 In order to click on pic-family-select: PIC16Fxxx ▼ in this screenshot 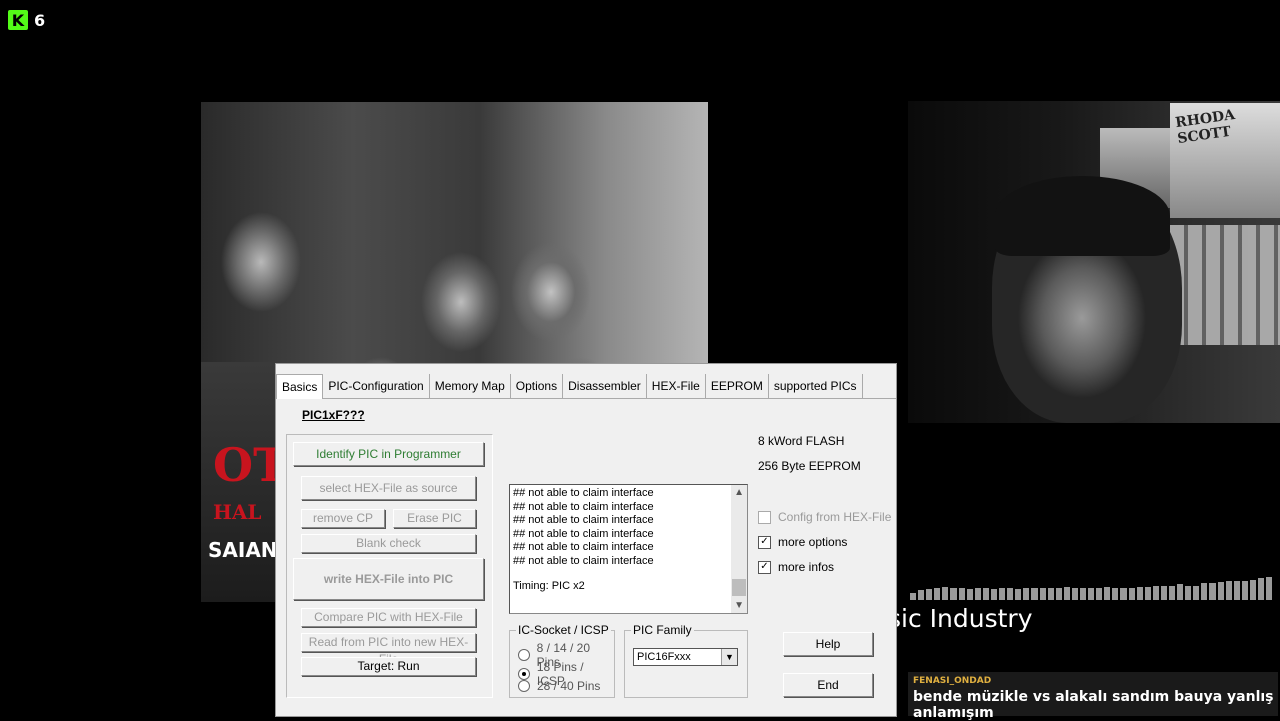, I will do `click(685, 657)`.